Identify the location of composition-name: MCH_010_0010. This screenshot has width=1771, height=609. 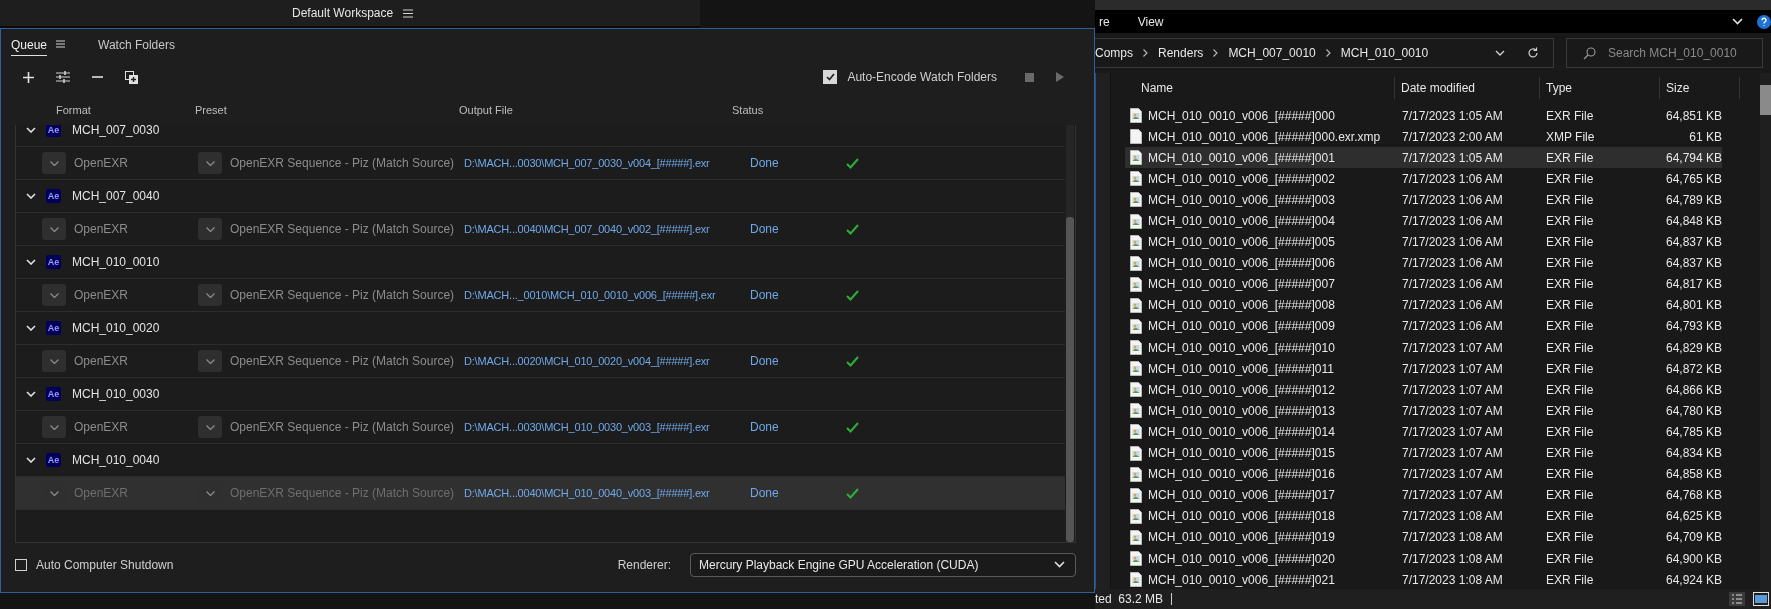
(116, 262).